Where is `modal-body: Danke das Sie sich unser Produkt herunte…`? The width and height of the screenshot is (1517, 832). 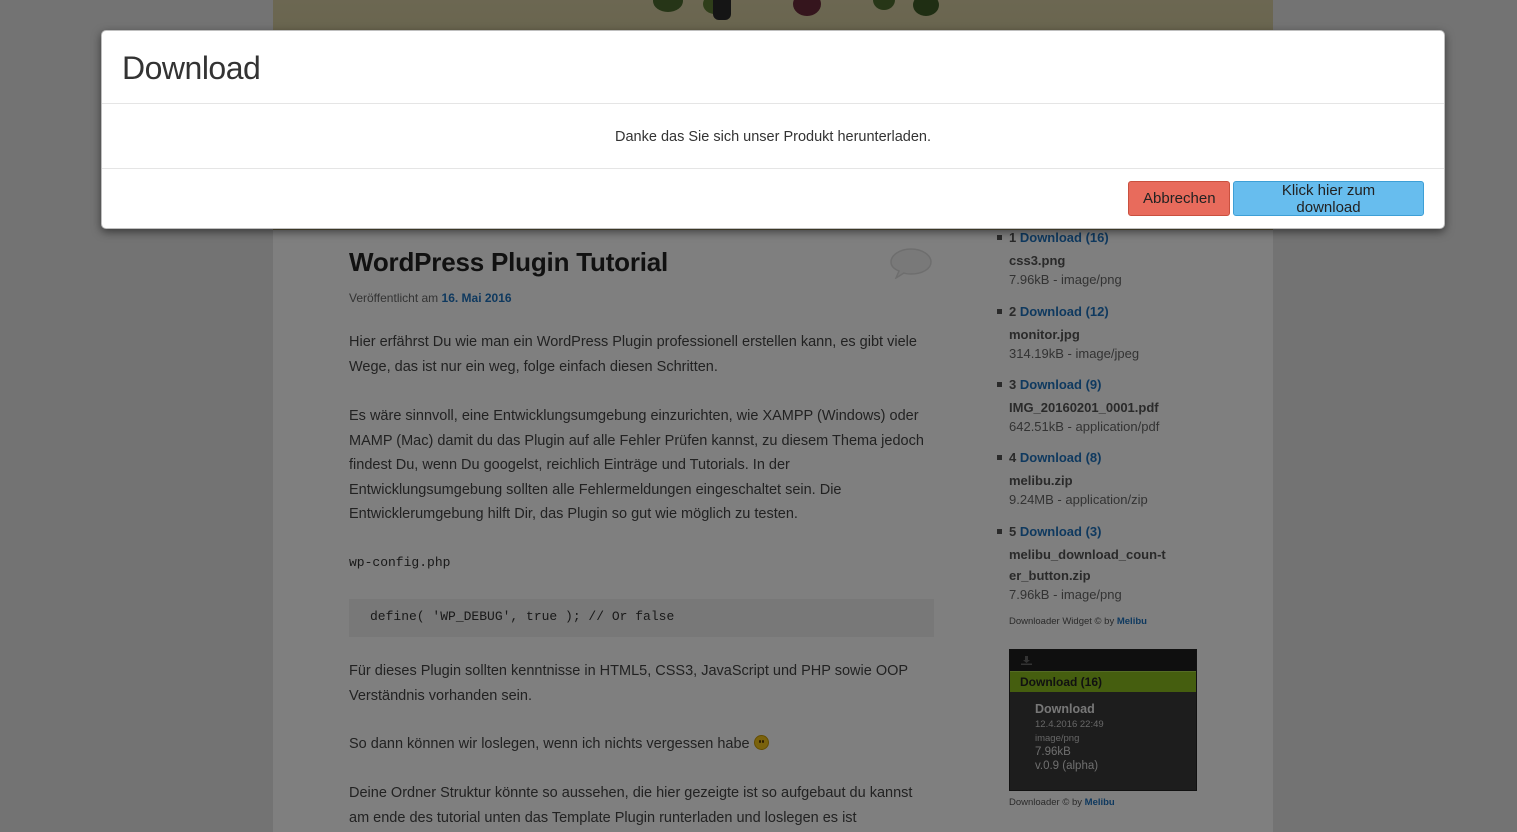 modal-body: Danke das Sie sich unser Produkt herunte… is located at coordinates (773, 136).